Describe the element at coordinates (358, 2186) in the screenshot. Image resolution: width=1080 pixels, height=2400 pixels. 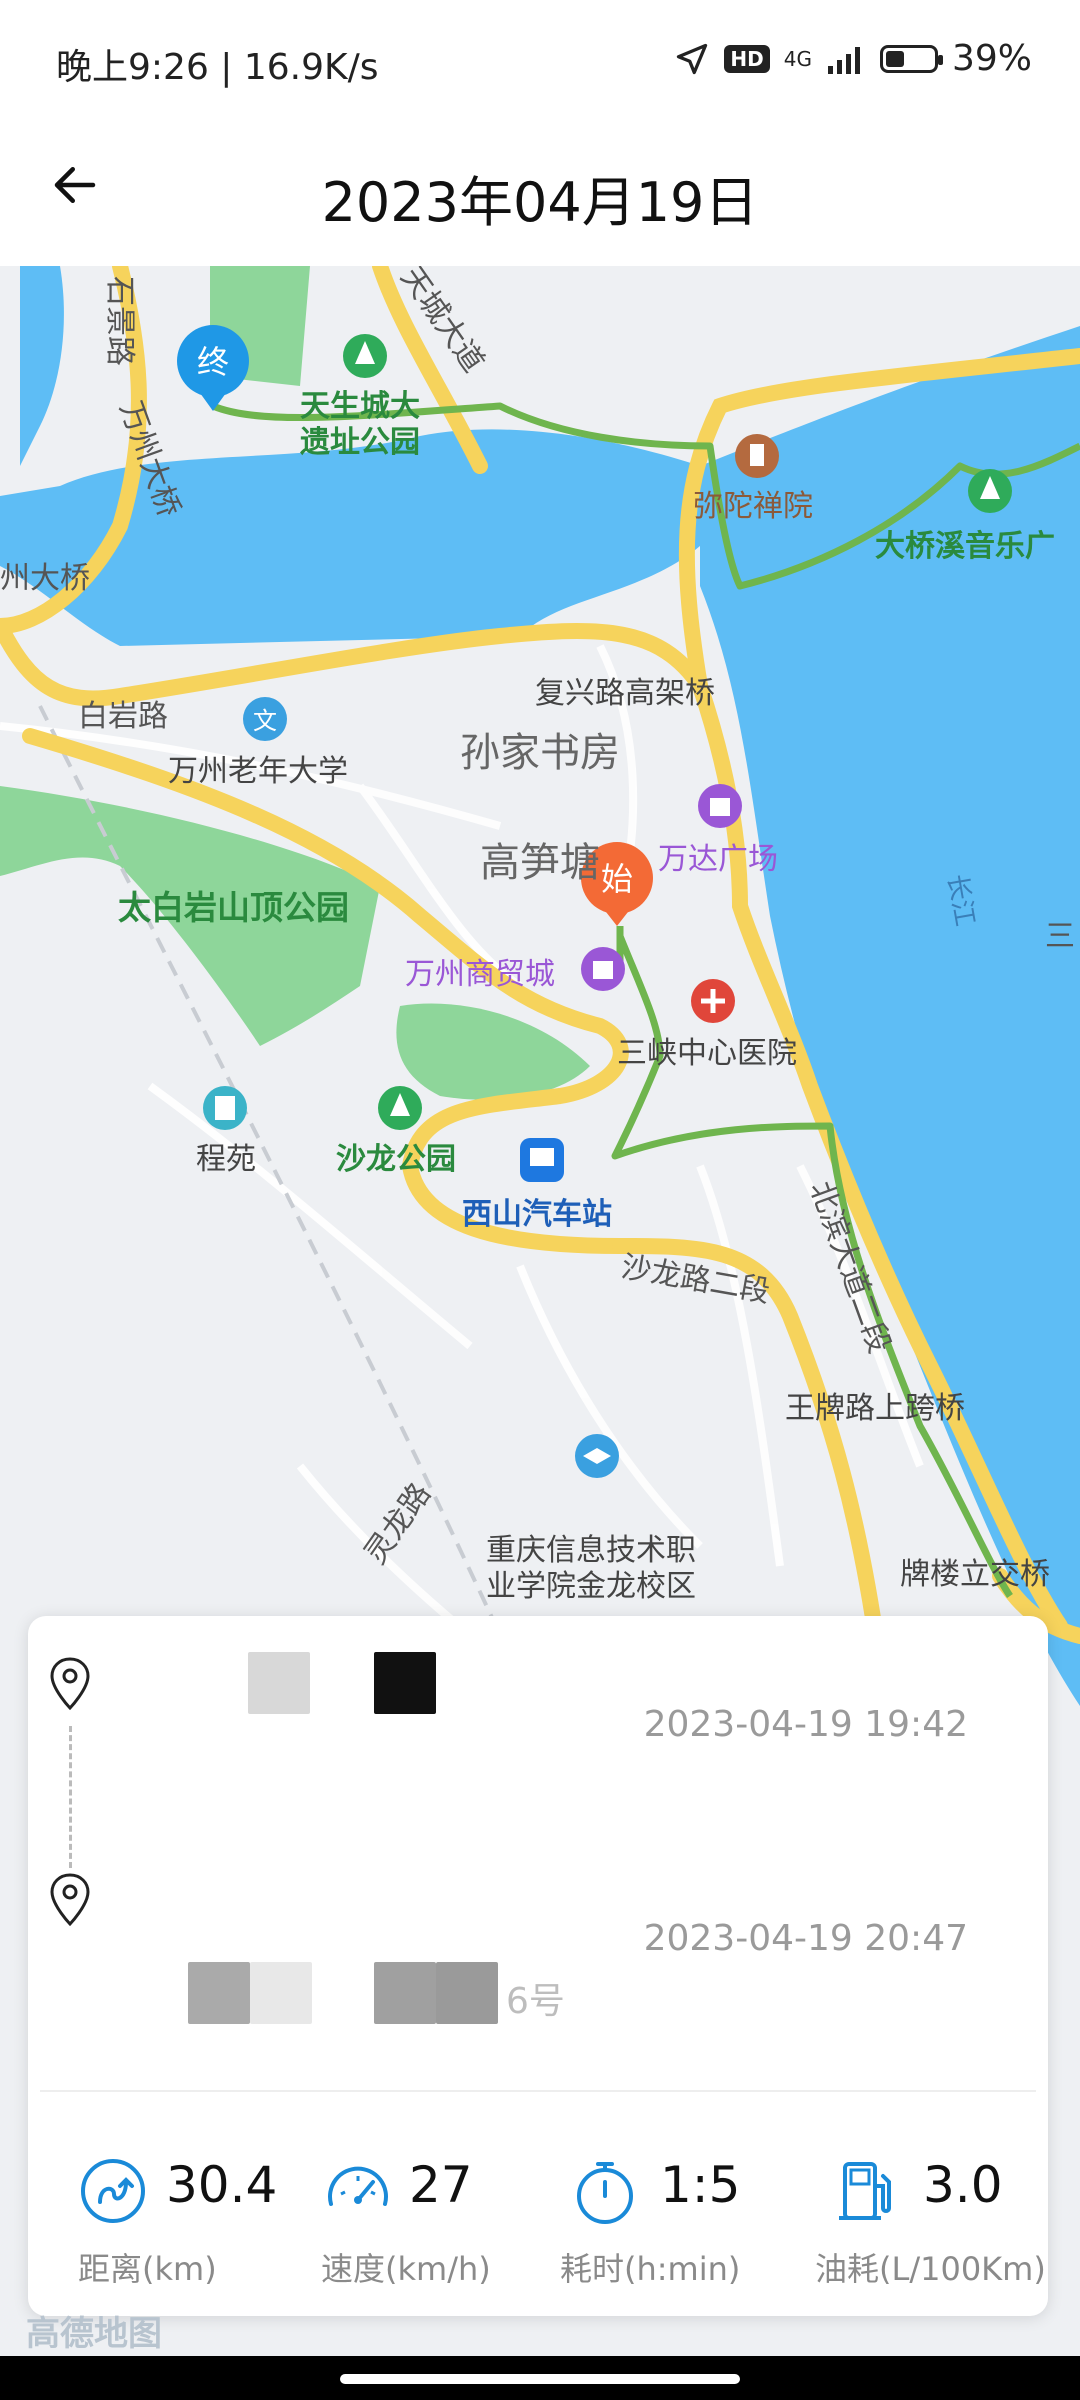
I see `speed-icon` at that location.